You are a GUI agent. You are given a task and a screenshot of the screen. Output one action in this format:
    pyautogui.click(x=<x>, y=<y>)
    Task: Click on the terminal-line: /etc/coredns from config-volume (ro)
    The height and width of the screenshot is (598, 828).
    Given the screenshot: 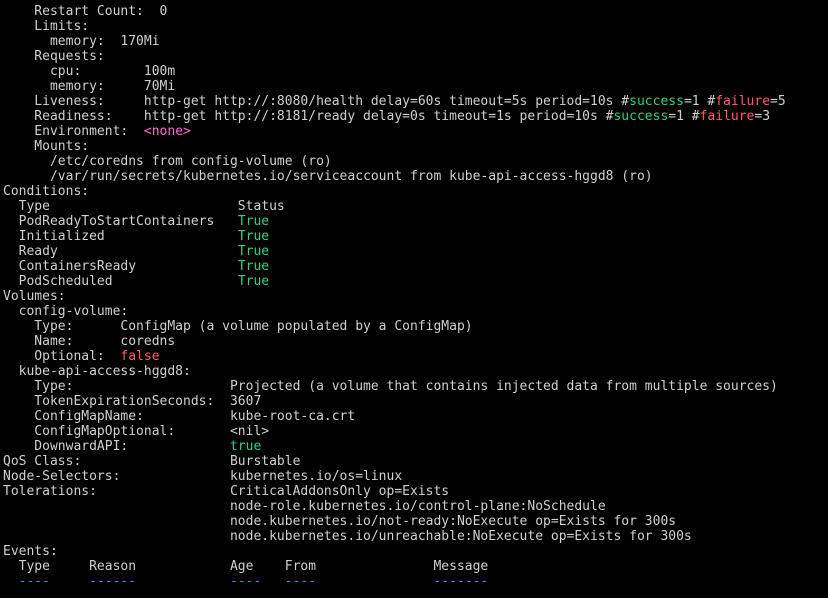 What is the action you would take?
    pyautogui.click(x=415, y=161)
    